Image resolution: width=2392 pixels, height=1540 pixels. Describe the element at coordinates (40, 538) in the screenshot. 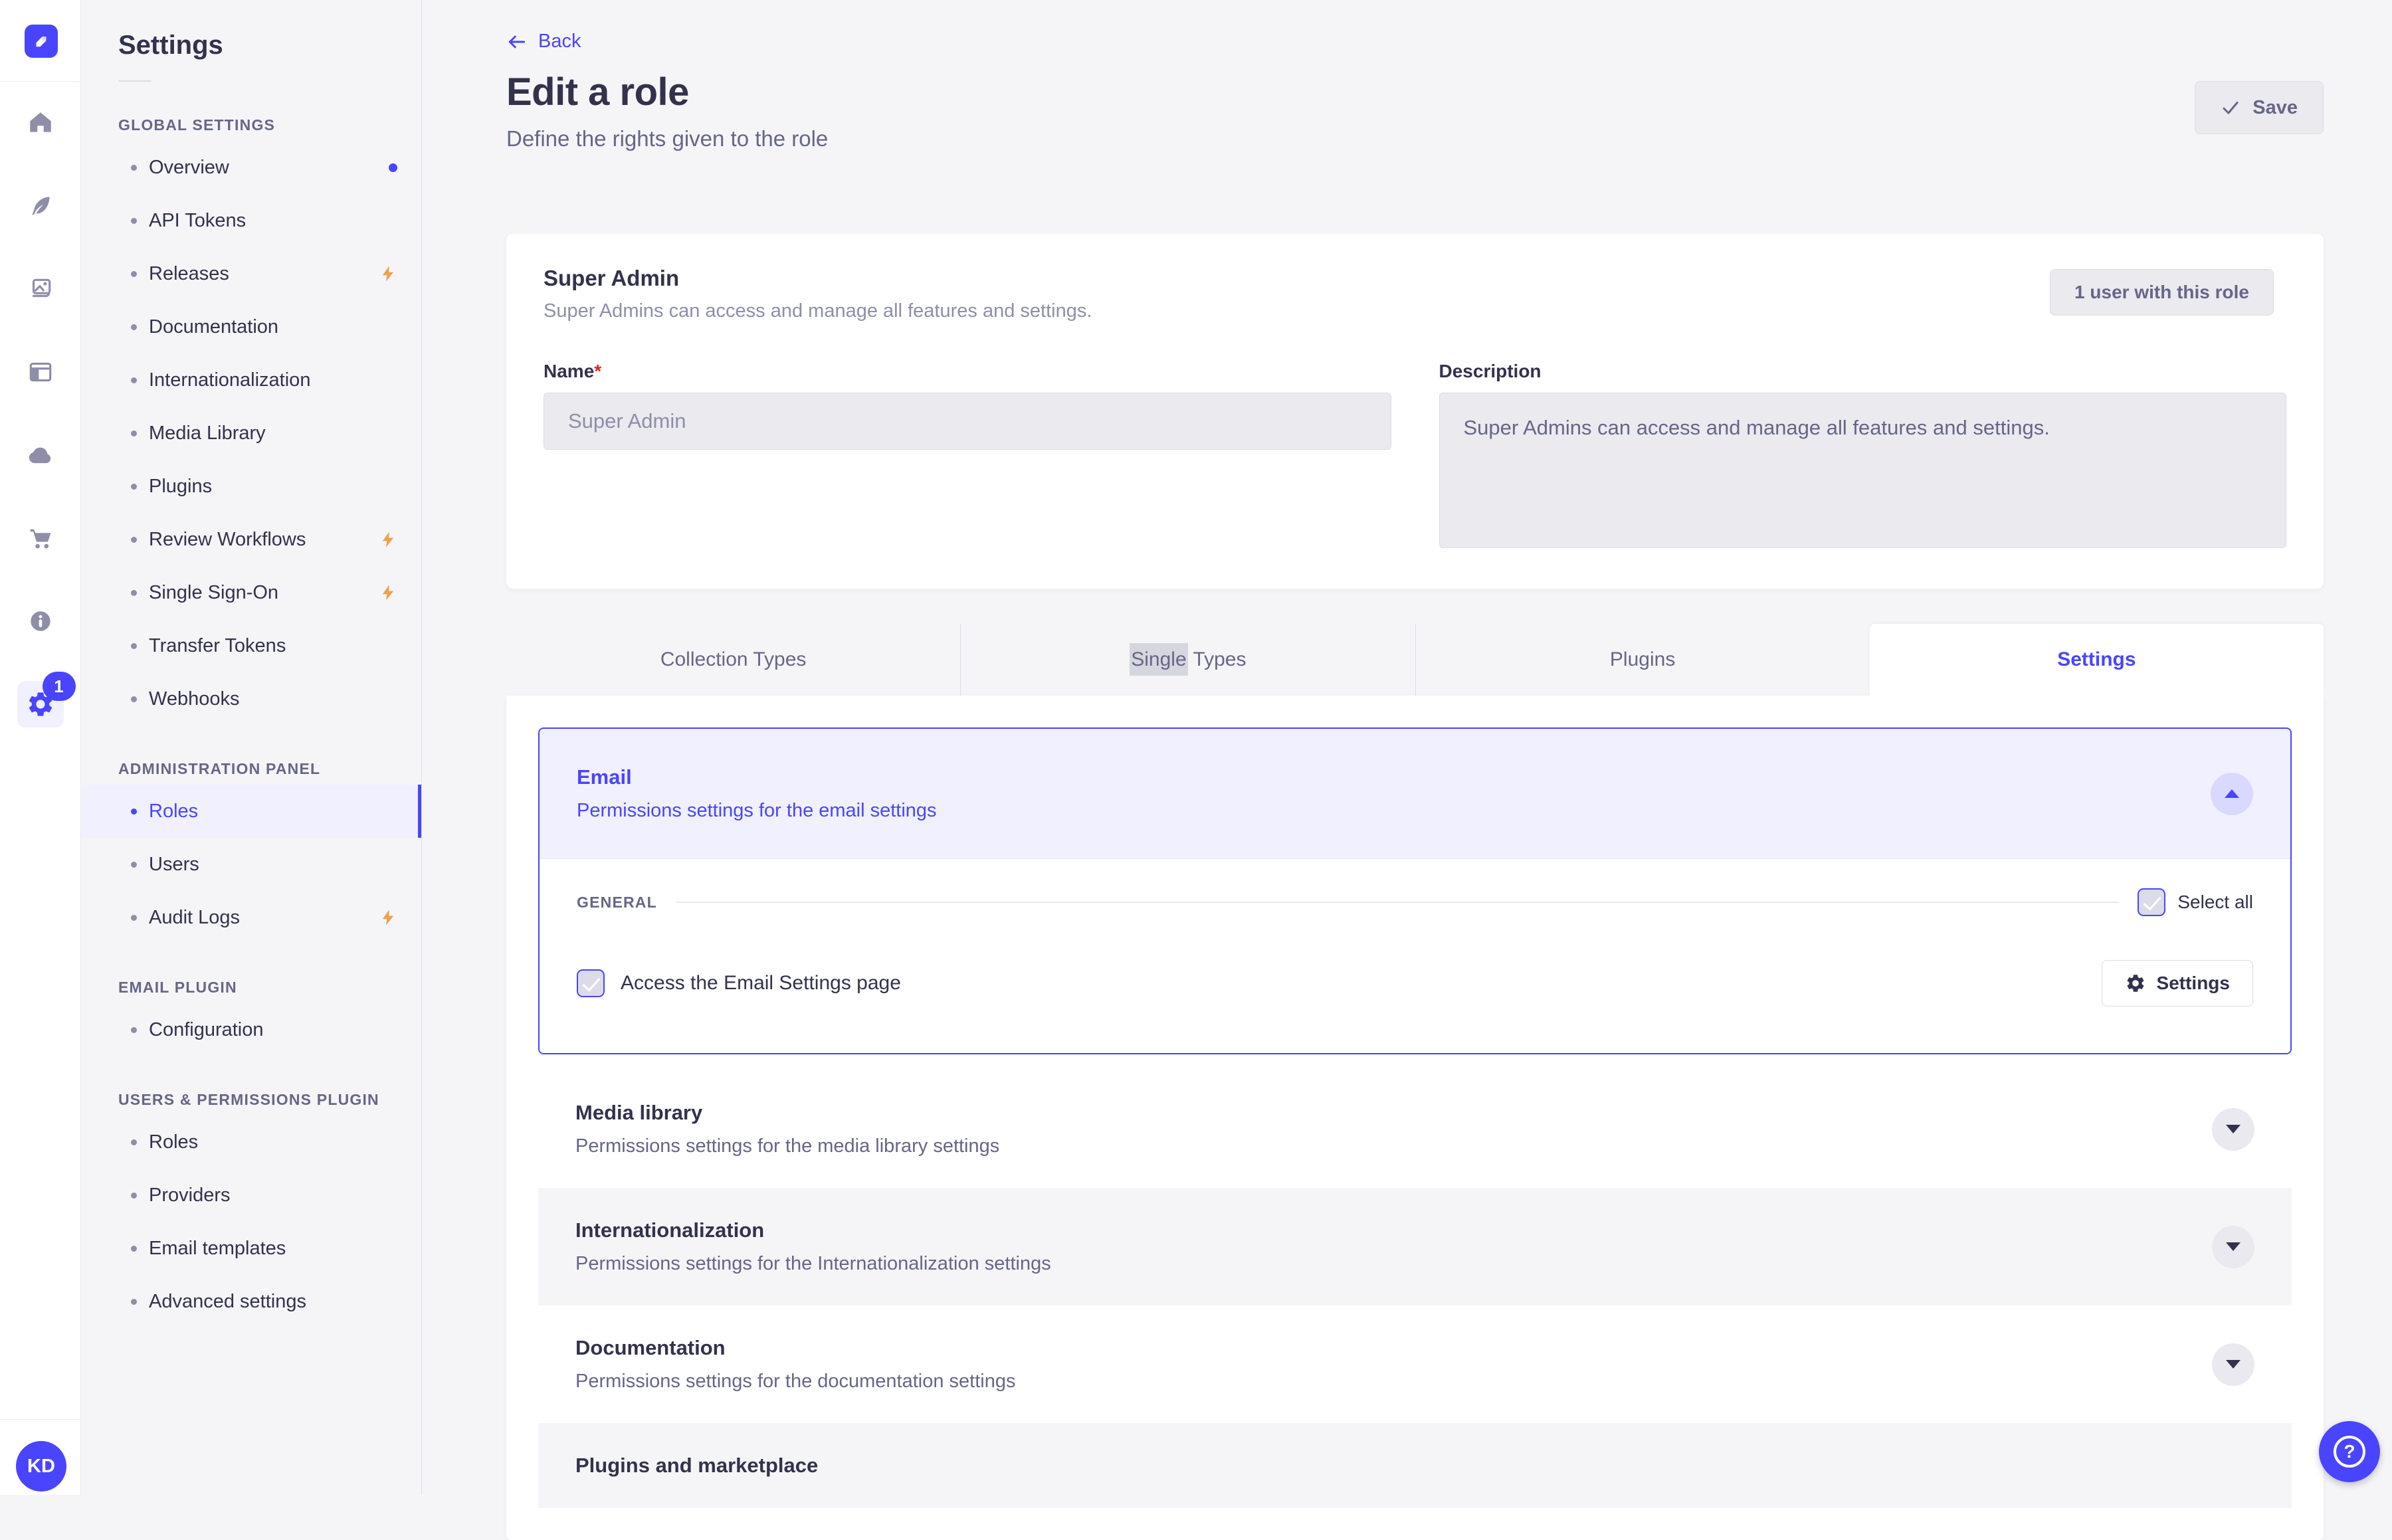

I see `marketplace-cart-icon` at that location.